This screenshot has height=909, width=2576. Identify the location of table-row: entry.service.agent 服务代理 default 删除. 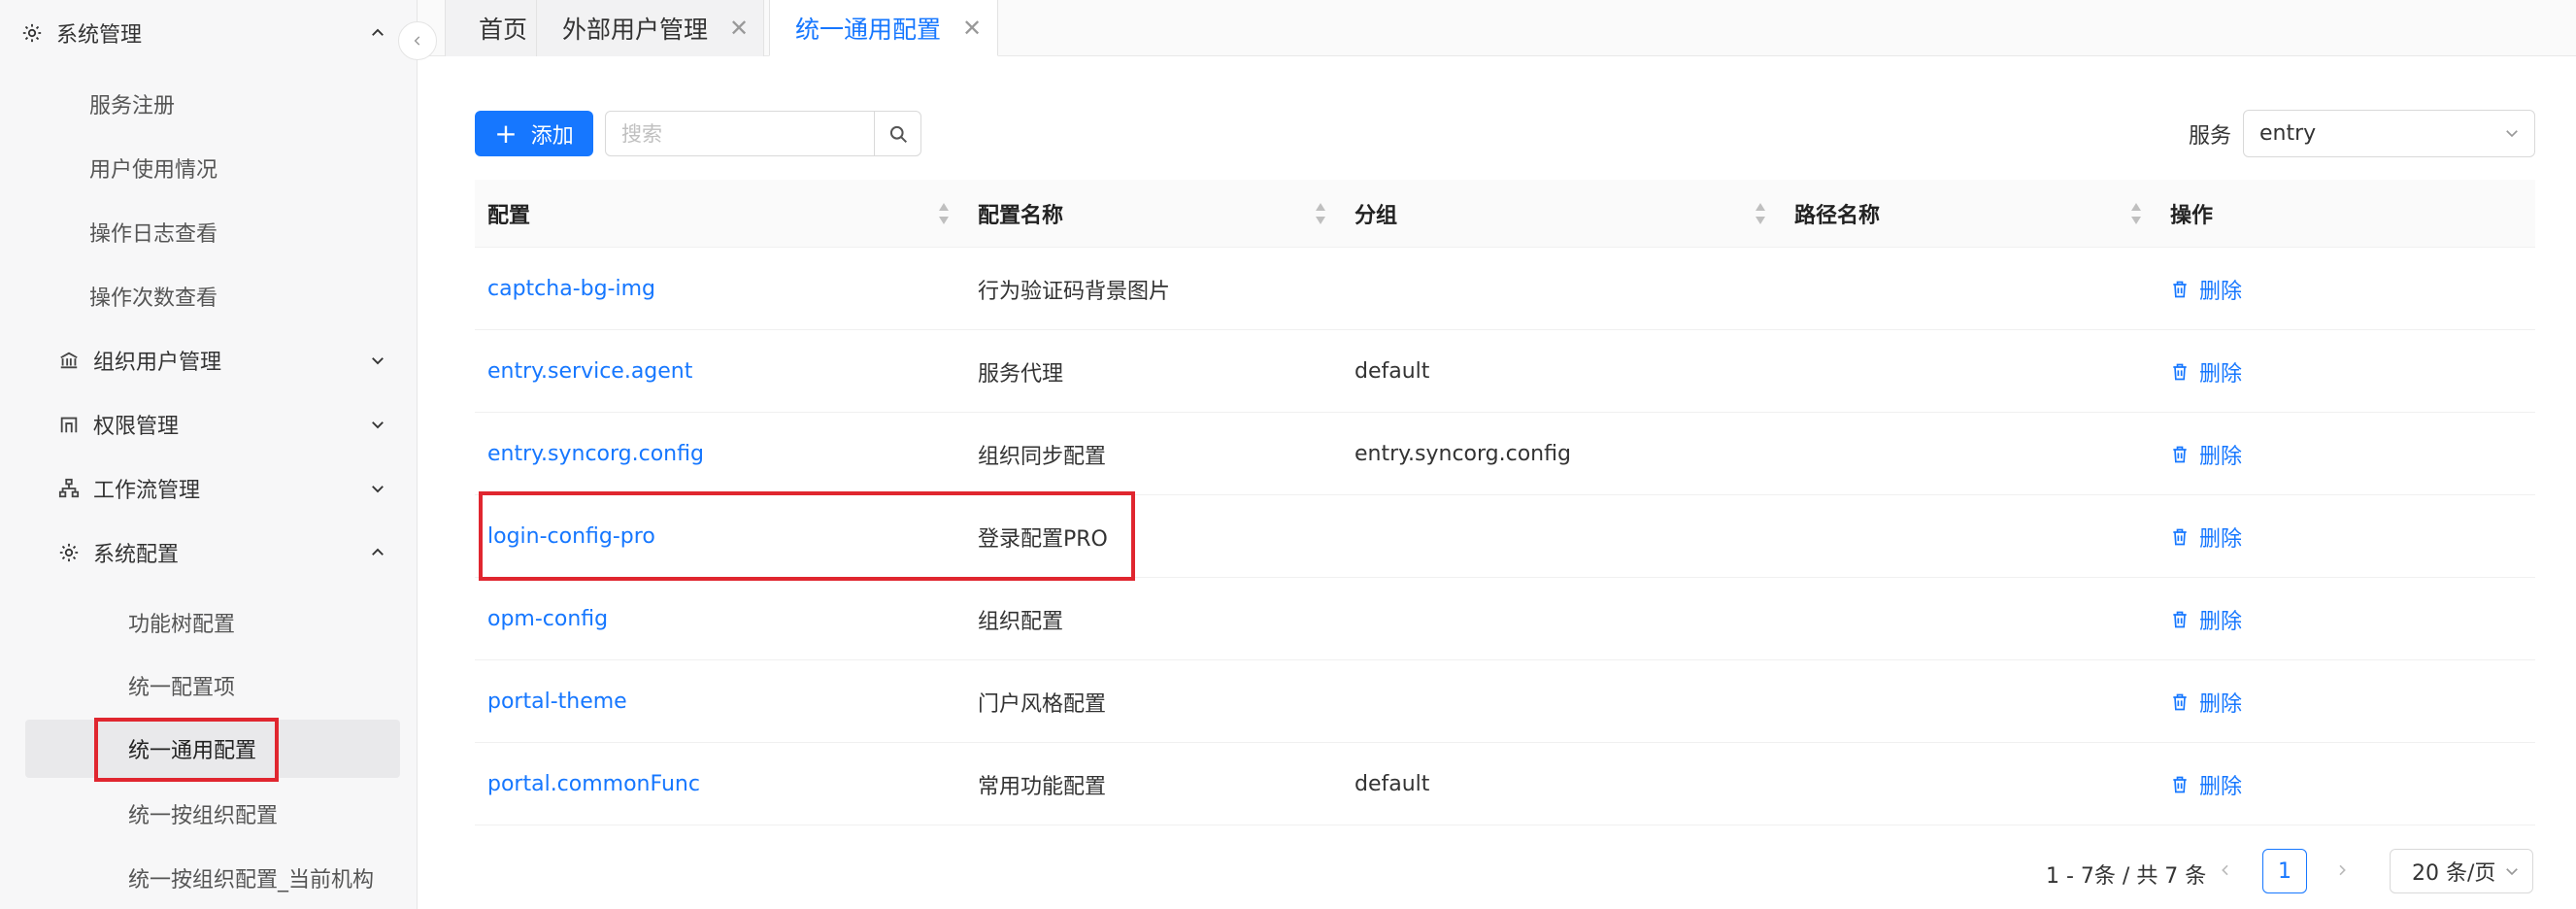
(1505, 371).